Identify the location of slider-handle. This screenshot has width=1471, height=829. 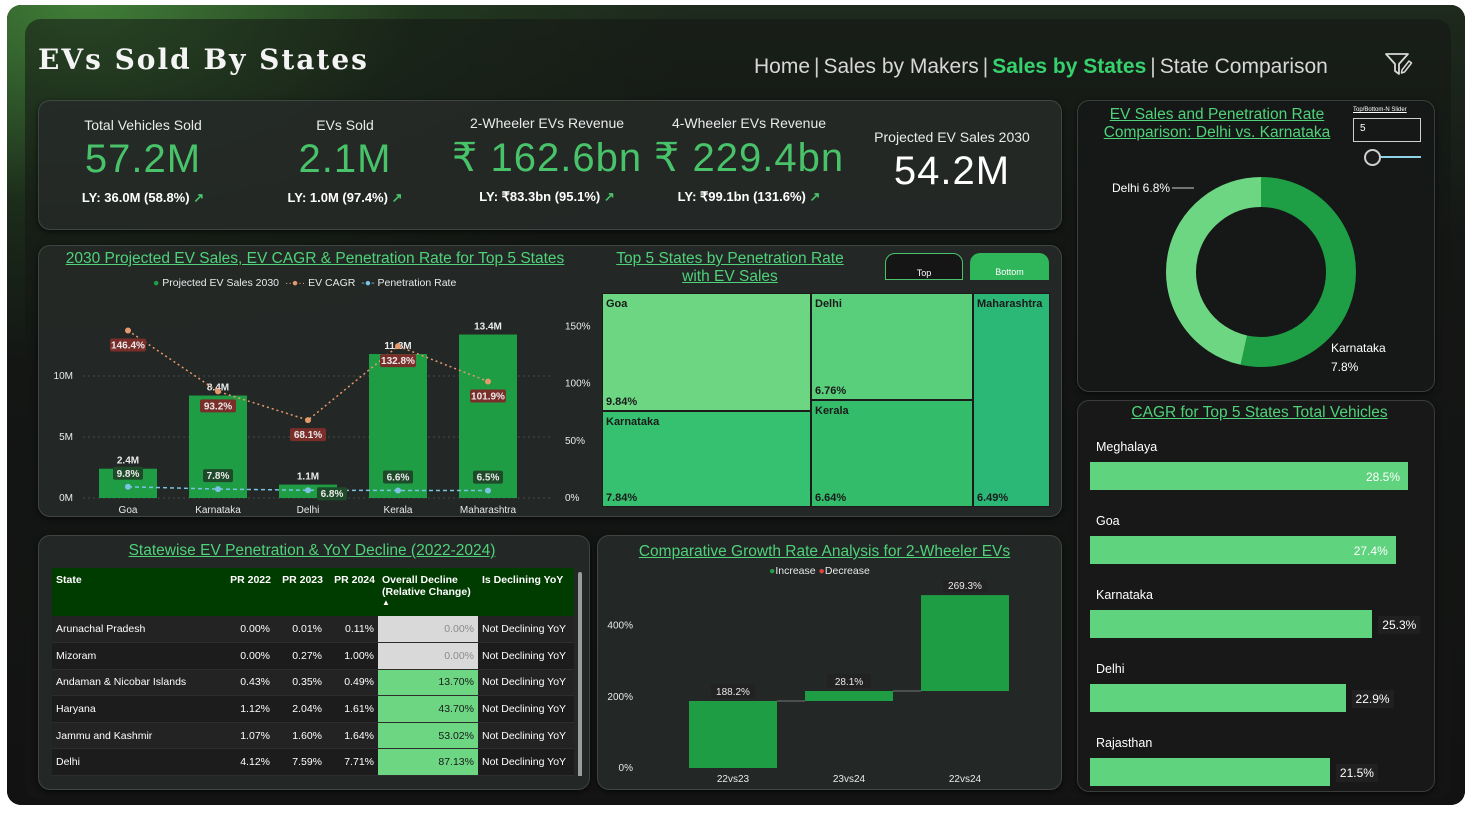
(1372, 157).